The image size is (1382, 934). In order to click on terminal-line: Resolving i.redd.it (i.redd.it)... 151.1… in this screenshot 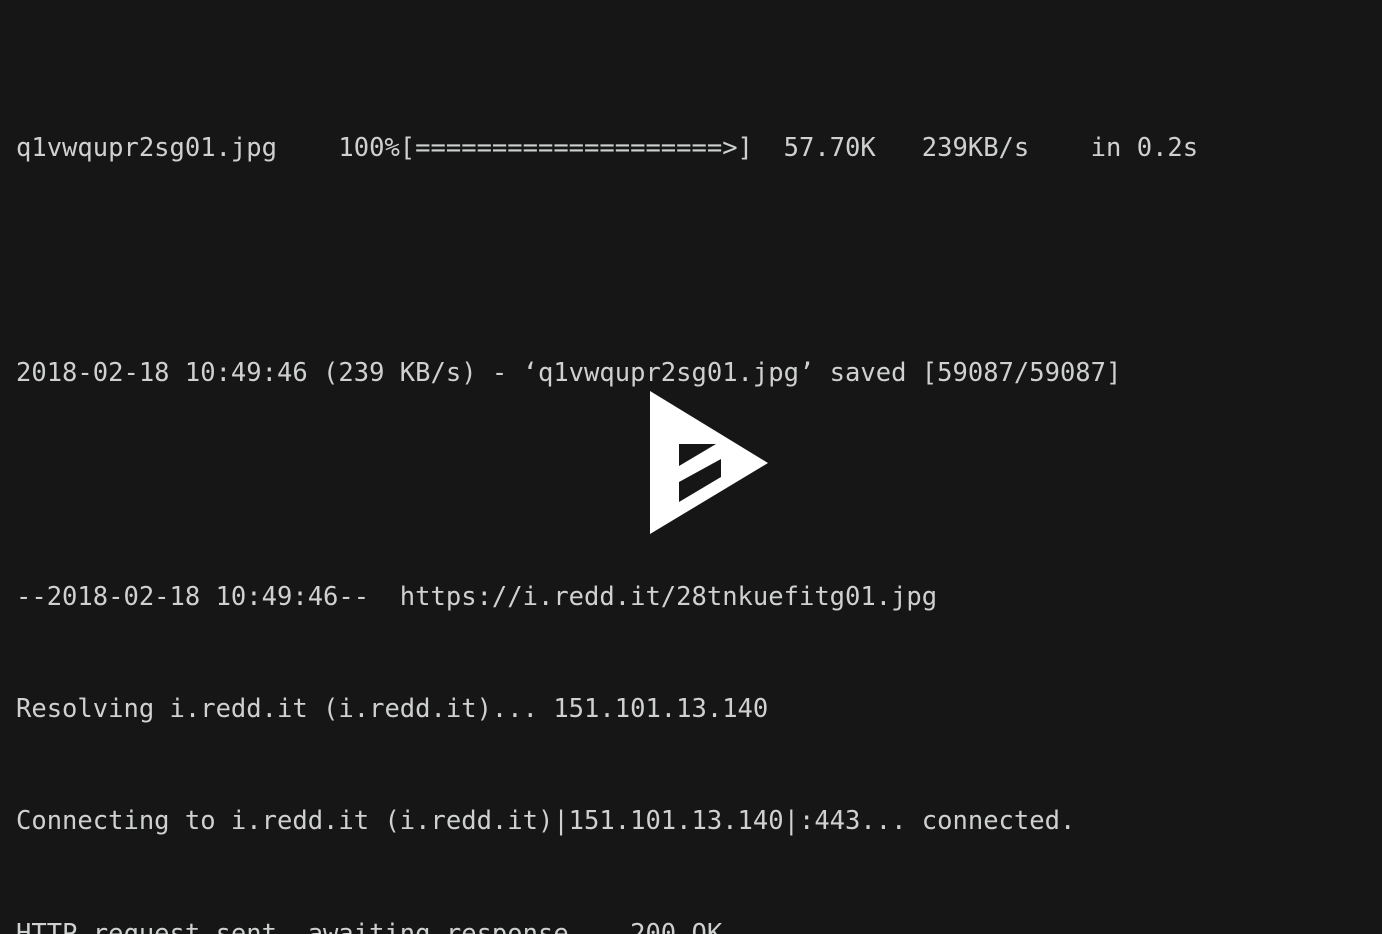, I will do `click(392, 709)`.